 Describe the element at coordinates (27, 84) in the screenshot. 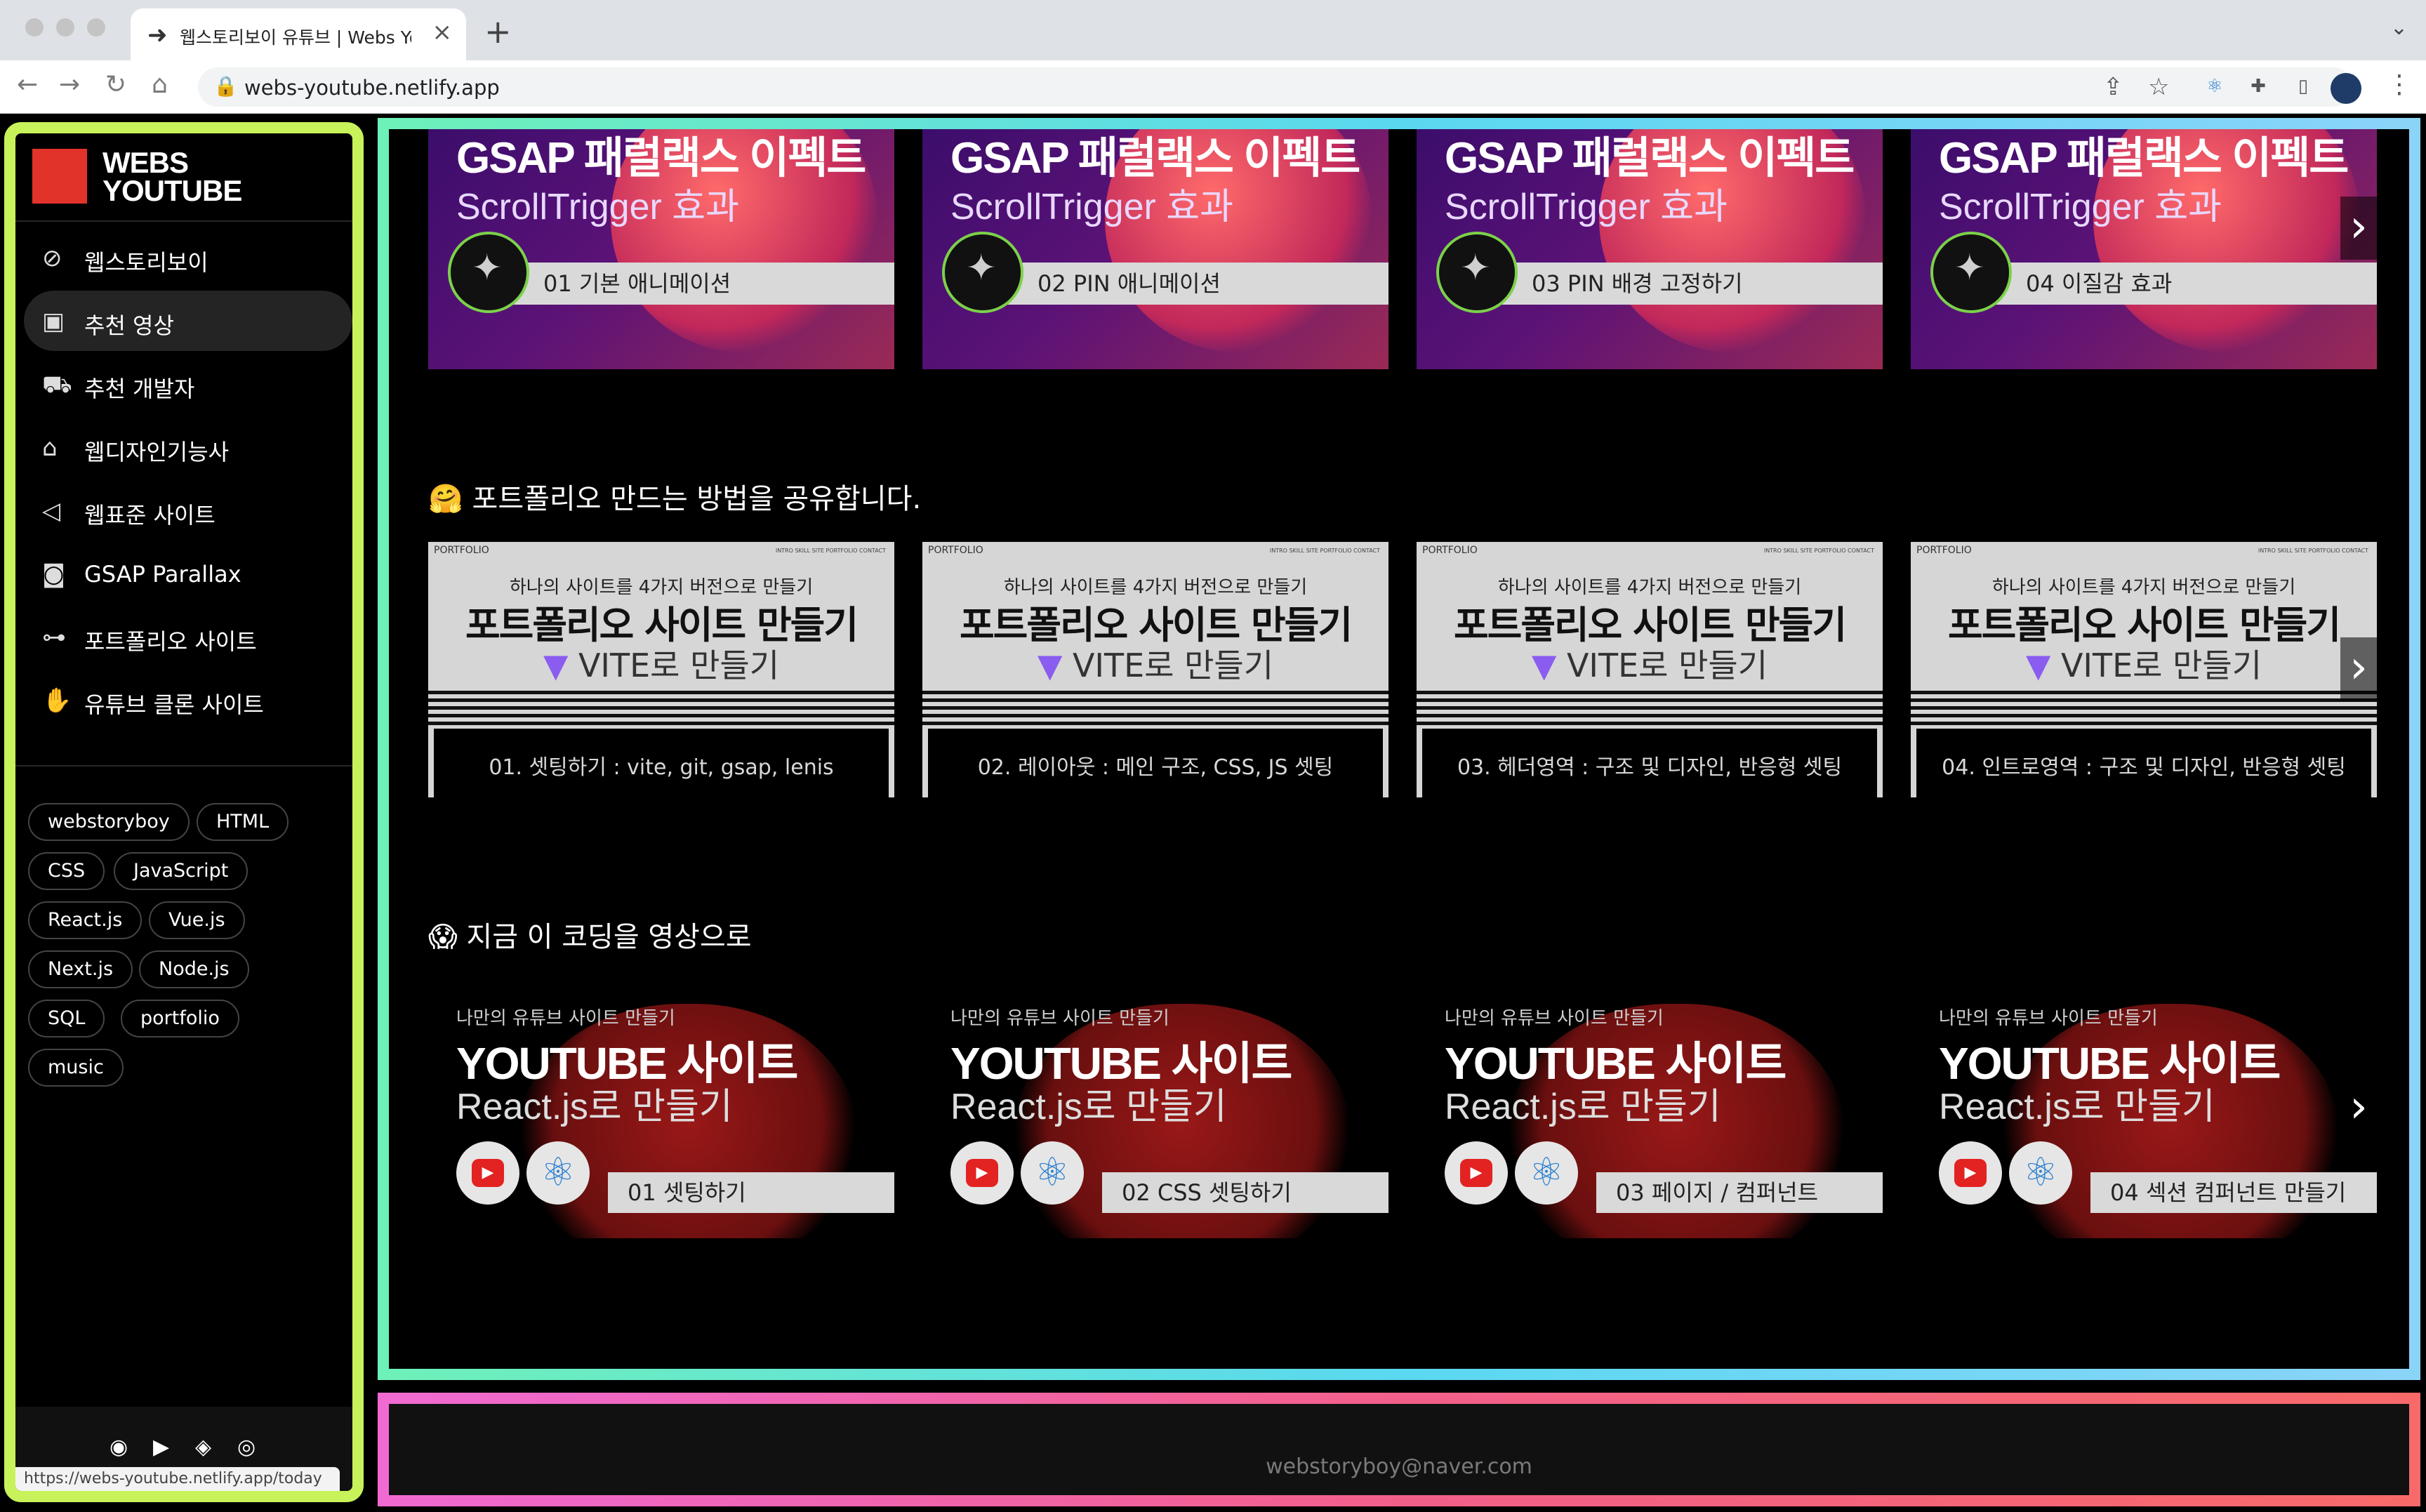

I see `back-arrow-icon: ←` at that location.